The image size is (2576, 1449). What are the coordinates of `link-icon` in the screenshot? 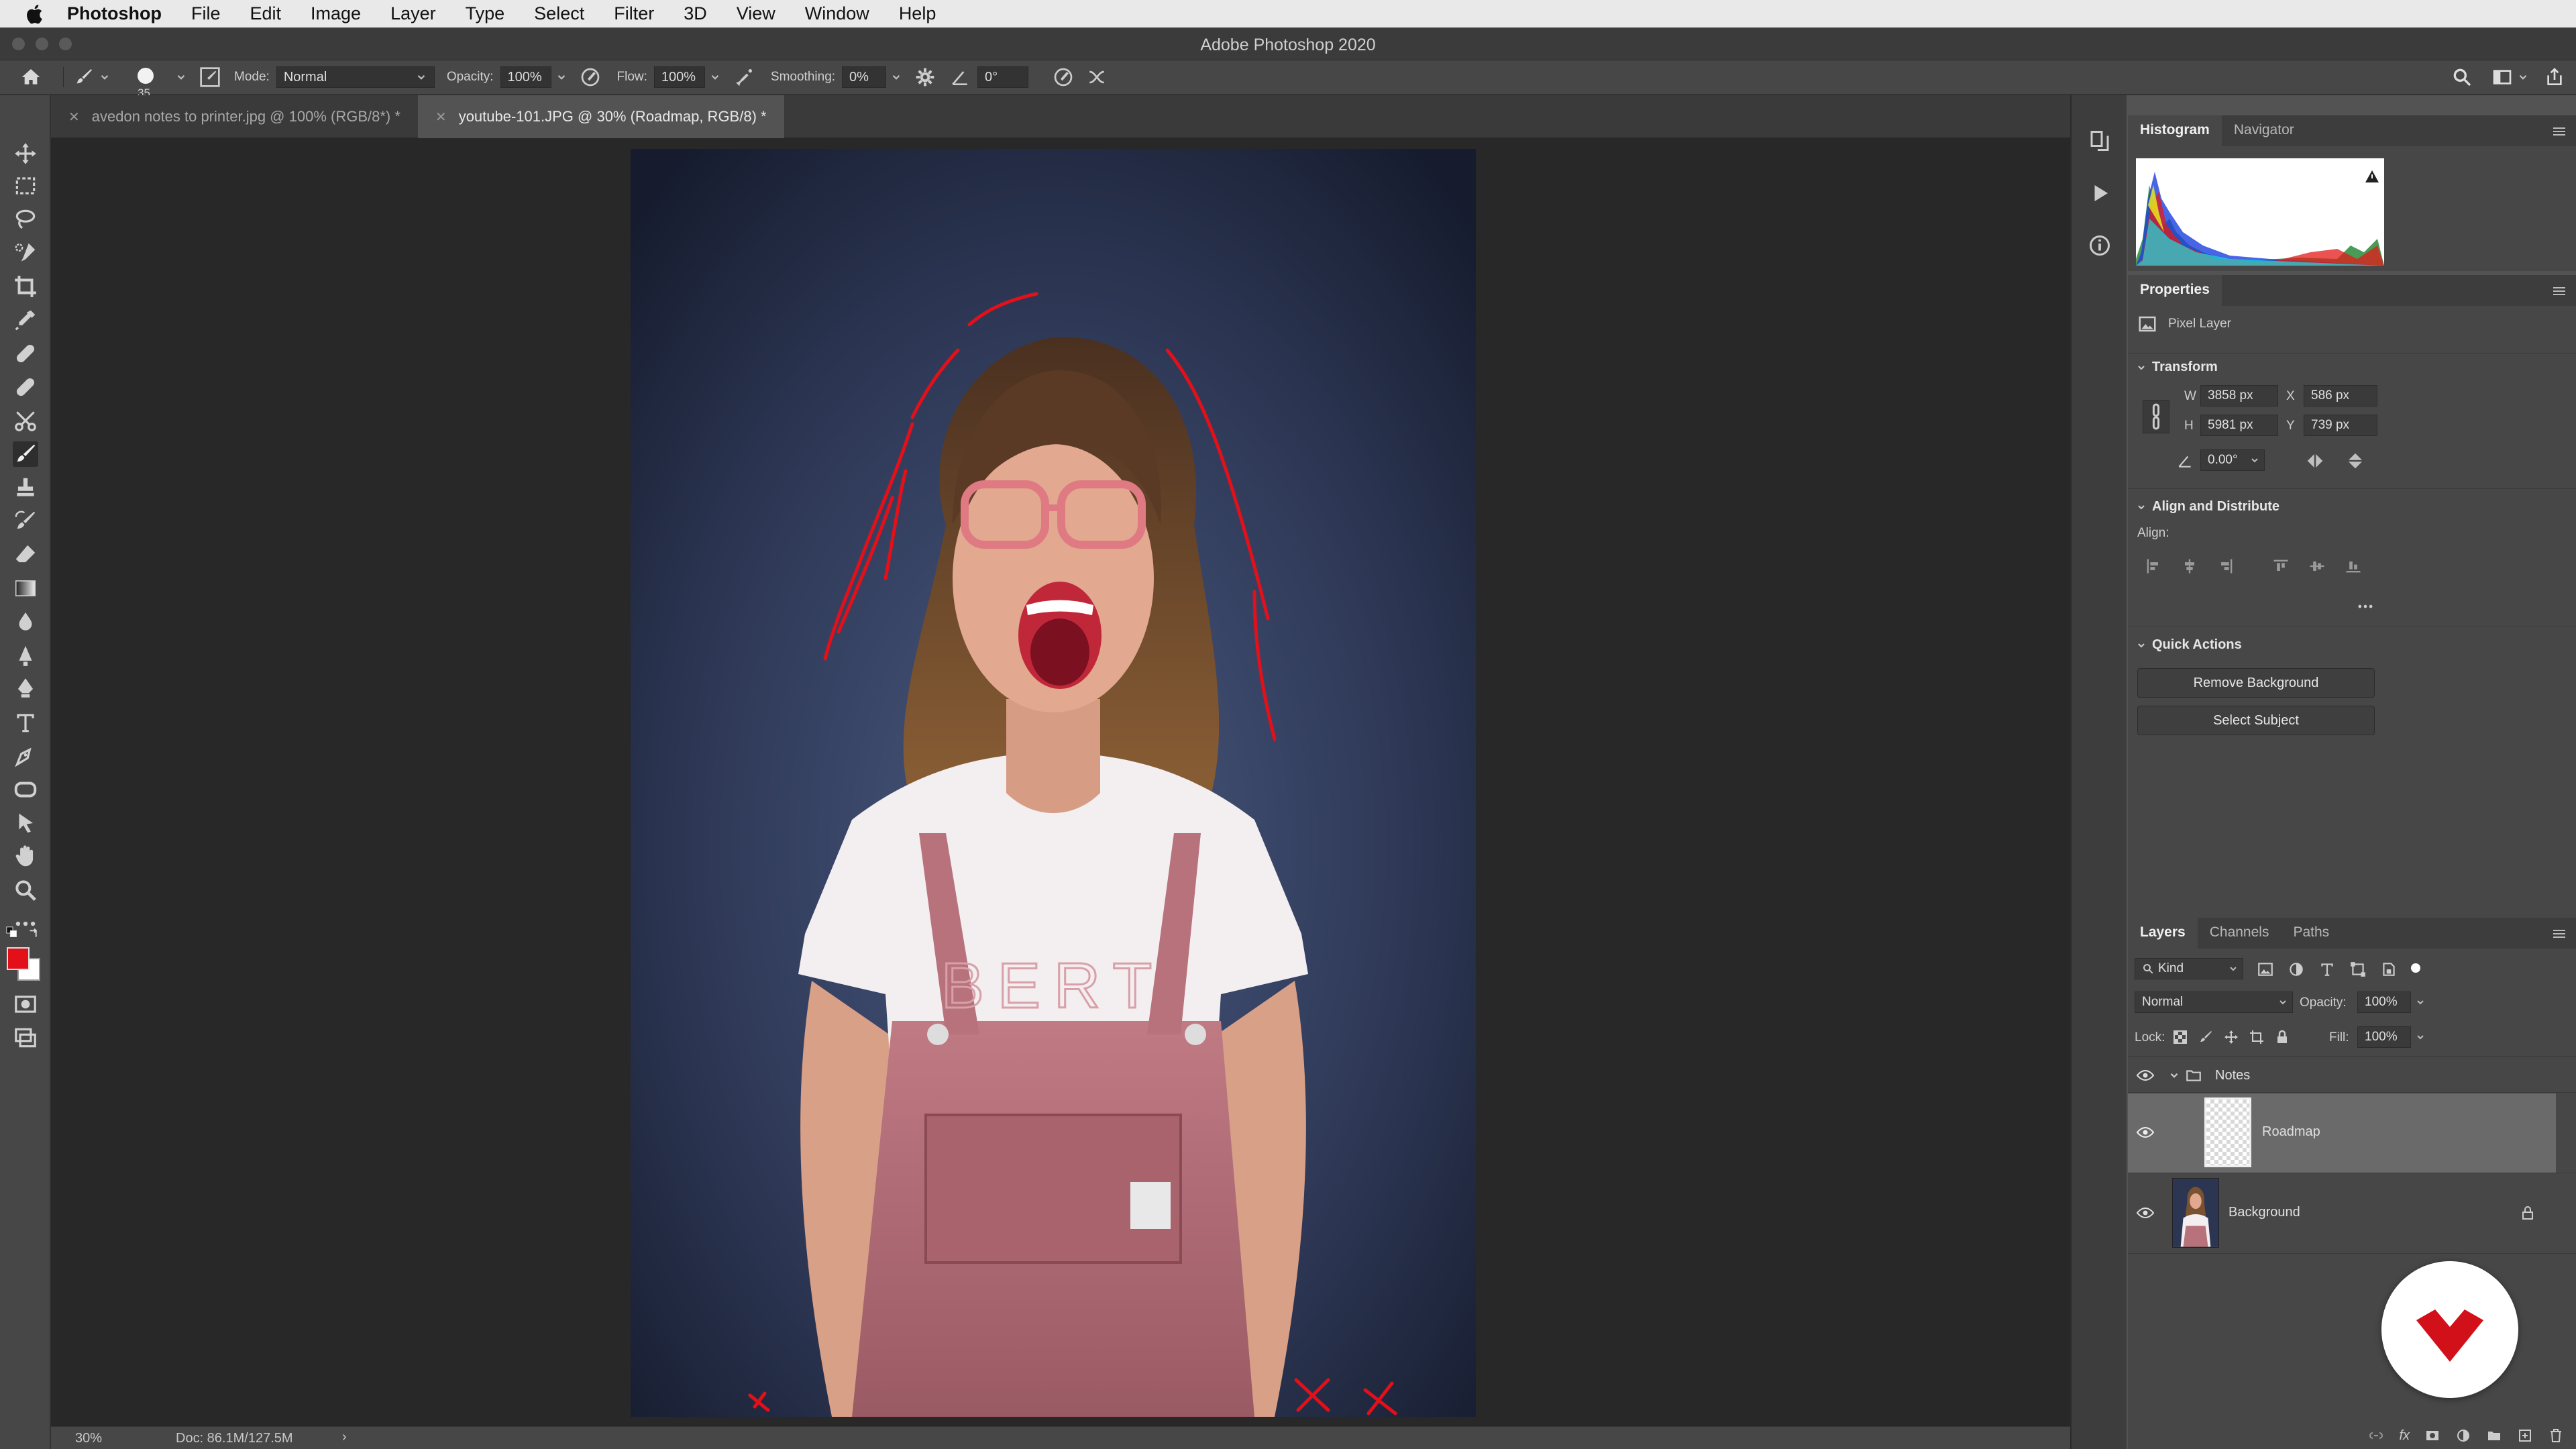 It's located at (2156, 416).